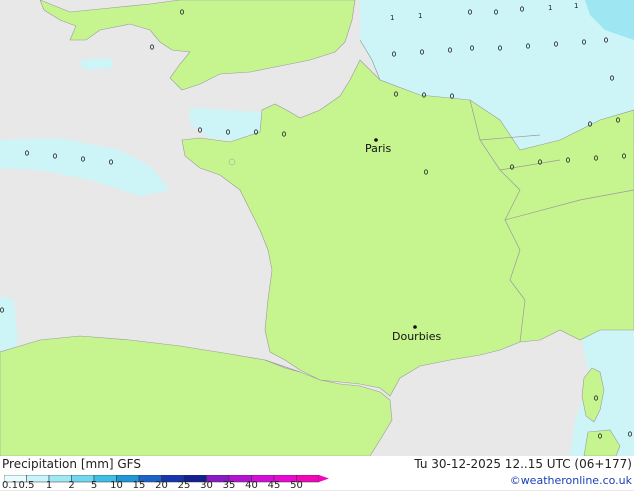 This screenshot has height=491, width=634. I want to click on legend-title: Precipitation [mm] GFS, so click(71, 464).